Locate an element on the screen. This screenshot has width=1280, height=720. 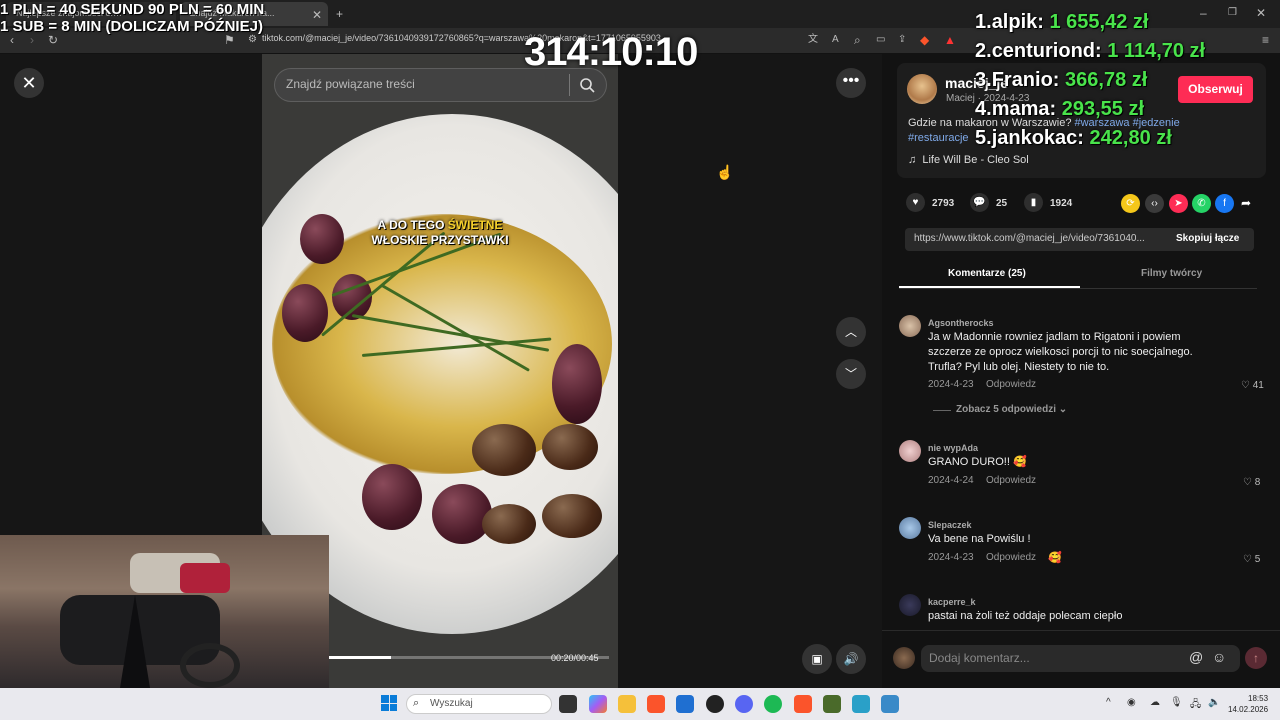
comment-like: ♡ 5 is located at coordinates (1251, 559).